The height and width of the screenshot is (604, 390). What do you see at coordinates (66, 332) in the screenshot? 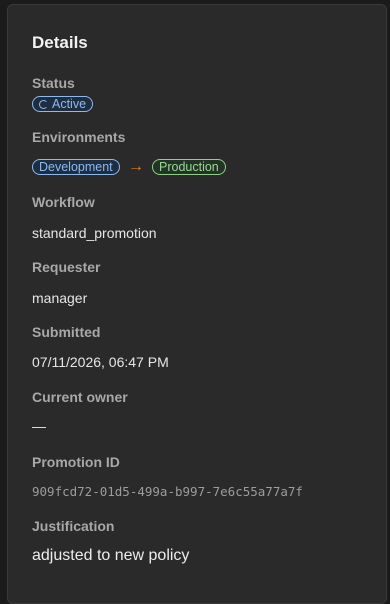
I see `submitted-label: Submitted` at bounding box center [66, 332].